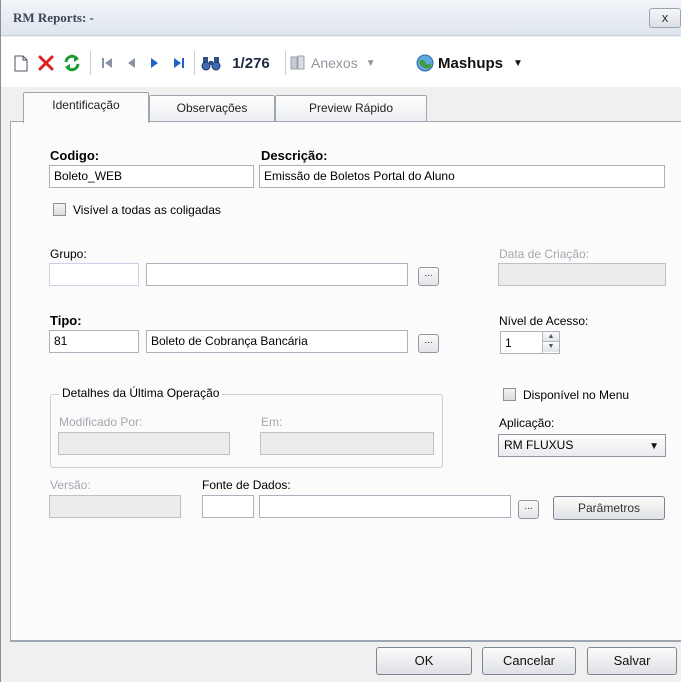 Image resolution: width=681 pixels, height=682 pixels. Describe the element at coordinates (582, 445) in the screenshot. I see `aplicacao-select: RM FLUXUS ▼` at that location.